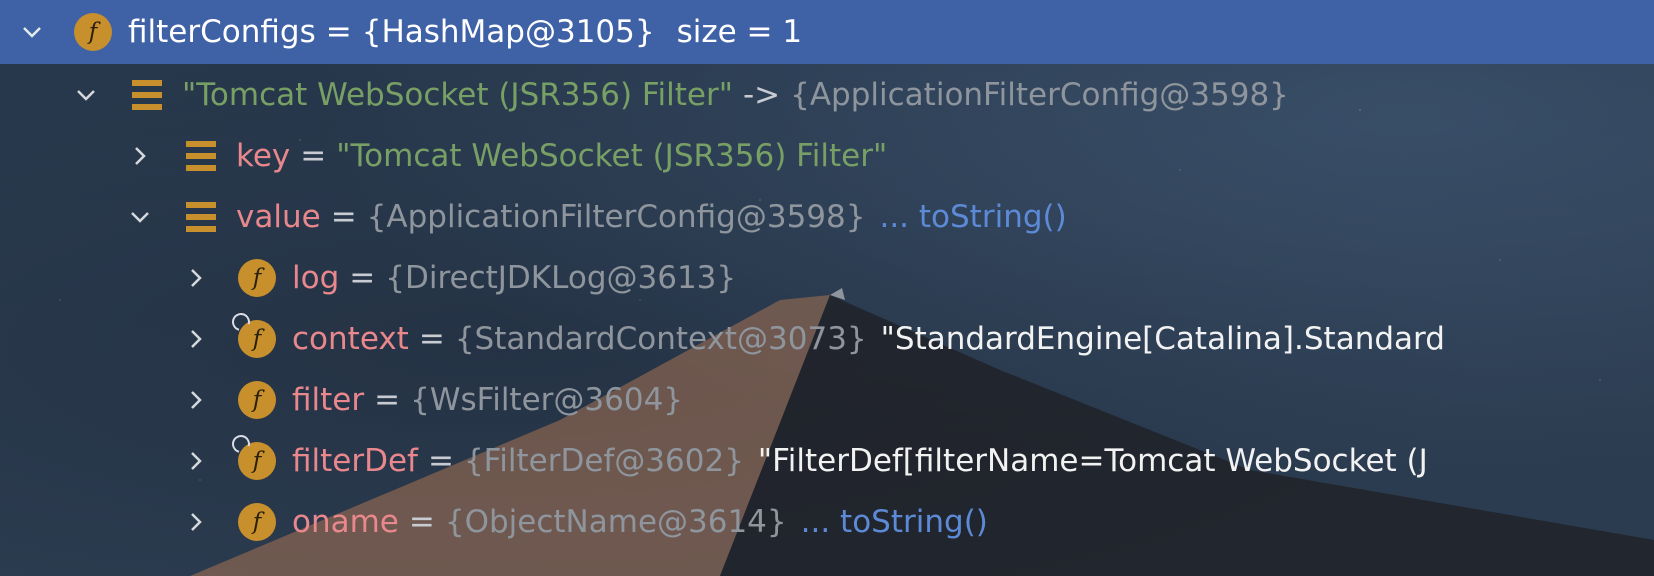  What do you see at coordinates (603, 460) in the screenshot?
I see `variable-value: {FilterDef@3602}` at bounding box center [603, 460].